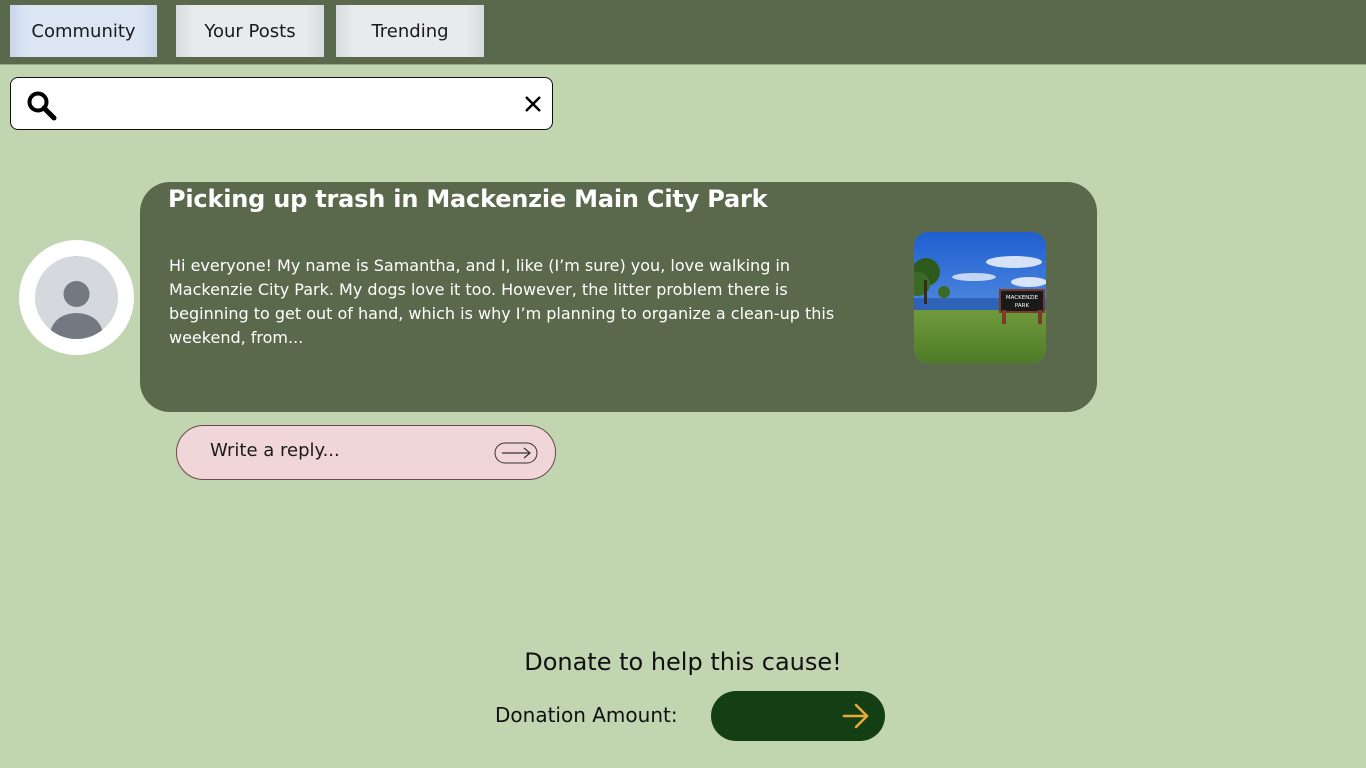 The image size is (1366, 768). I want to click on donate-heading: Donate to help this cause!, so click(683, 662).